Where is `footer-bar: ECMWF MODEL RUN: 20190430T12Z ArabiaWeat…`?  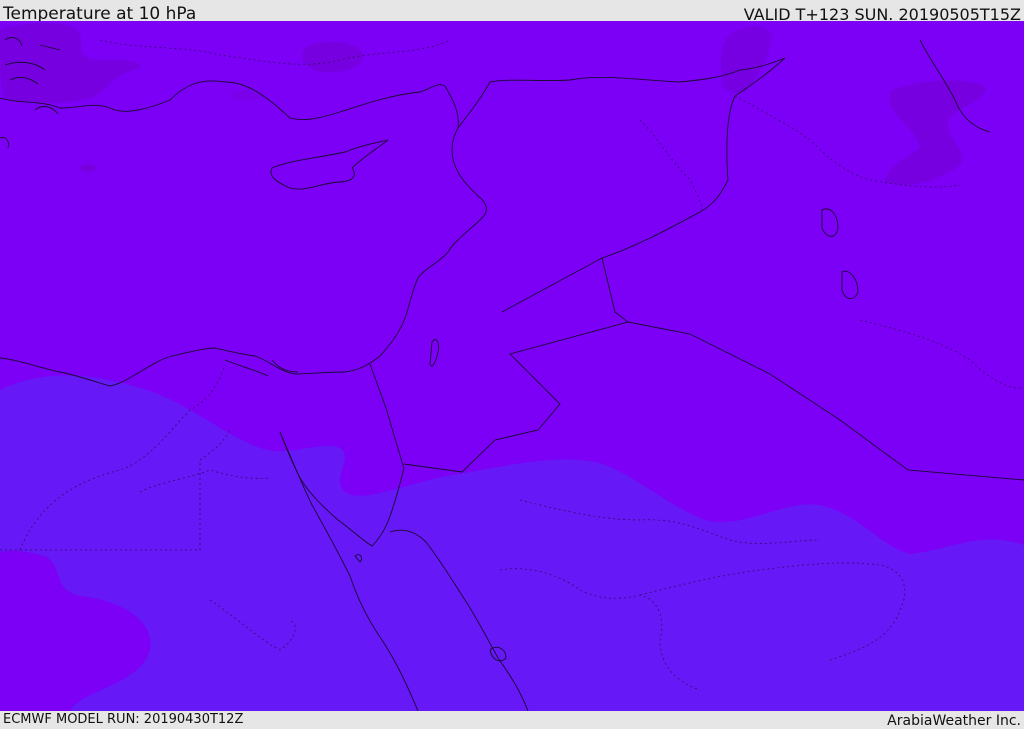
footer-bar: ECMWF MODEL RUN: 20190430T12Z ArabiaWeat… is located at coordinates (512, 720).